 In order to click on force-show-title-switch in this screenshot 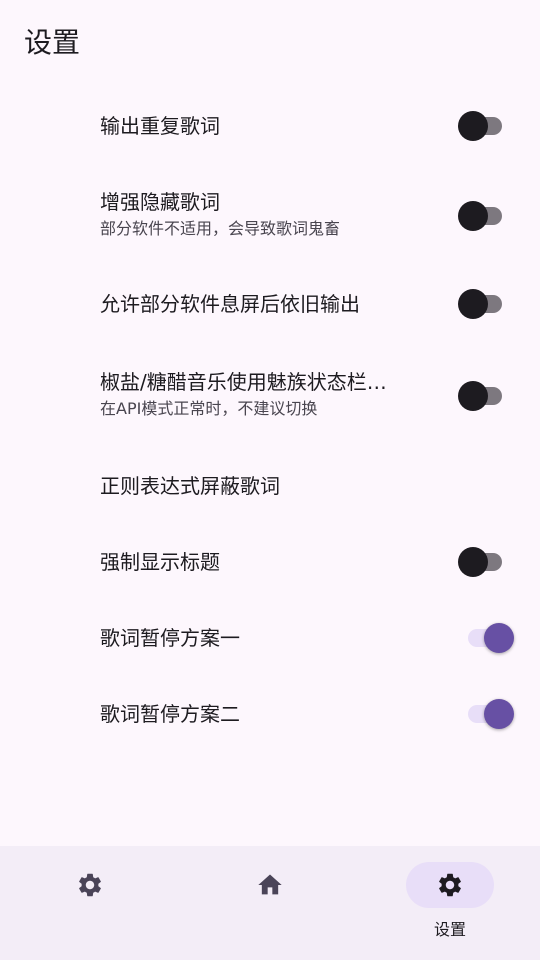, I will do `click(480, 562)`.